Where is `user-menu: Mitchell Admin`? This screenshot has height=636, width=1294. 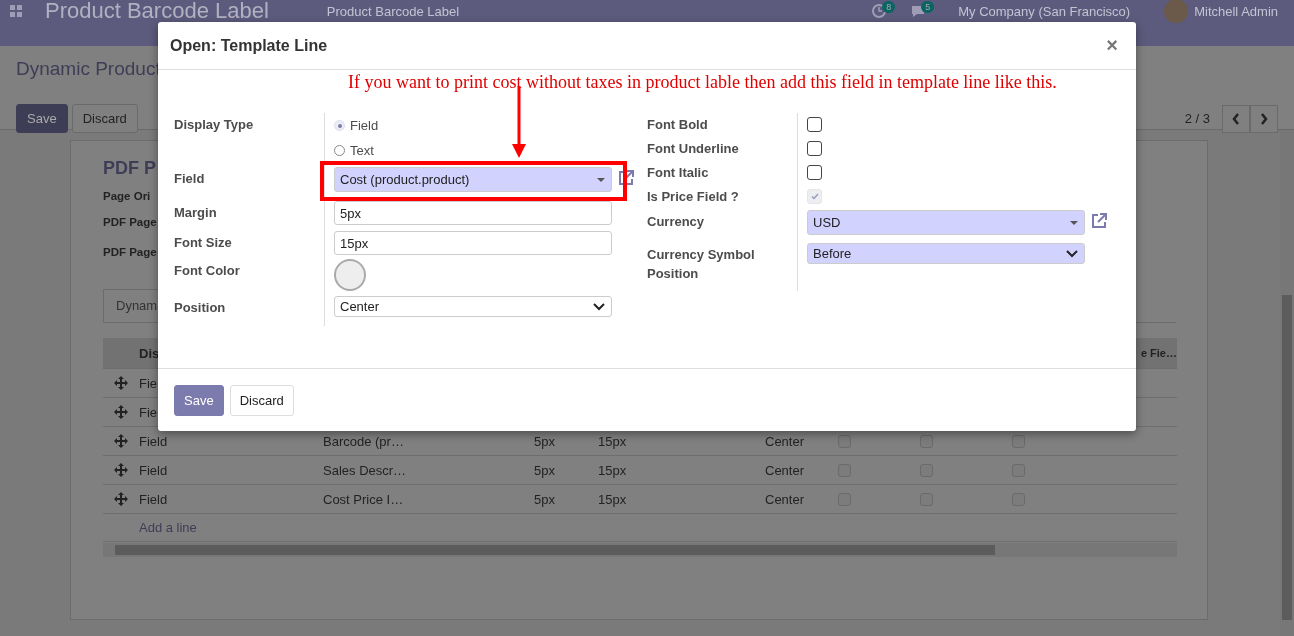
user-menu: Mitchell Admin is located at coordinates (1236, 11).